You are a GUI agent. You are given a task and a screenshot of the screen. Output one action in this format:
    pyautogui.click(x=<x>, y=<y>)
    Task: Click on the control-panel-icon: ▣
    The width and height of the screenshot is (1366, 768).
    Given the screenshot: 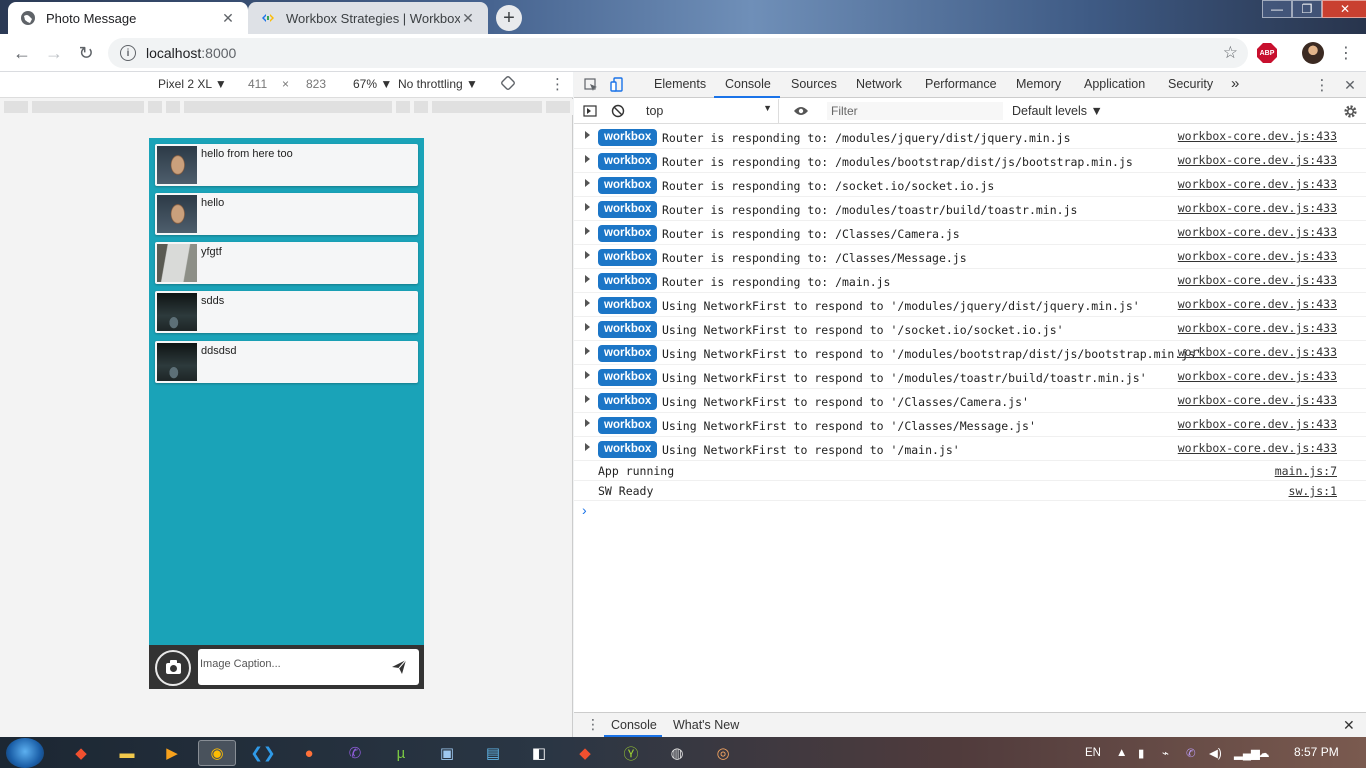 What is the action you would take?
    pyautogui.click(x=447, y=753)
    